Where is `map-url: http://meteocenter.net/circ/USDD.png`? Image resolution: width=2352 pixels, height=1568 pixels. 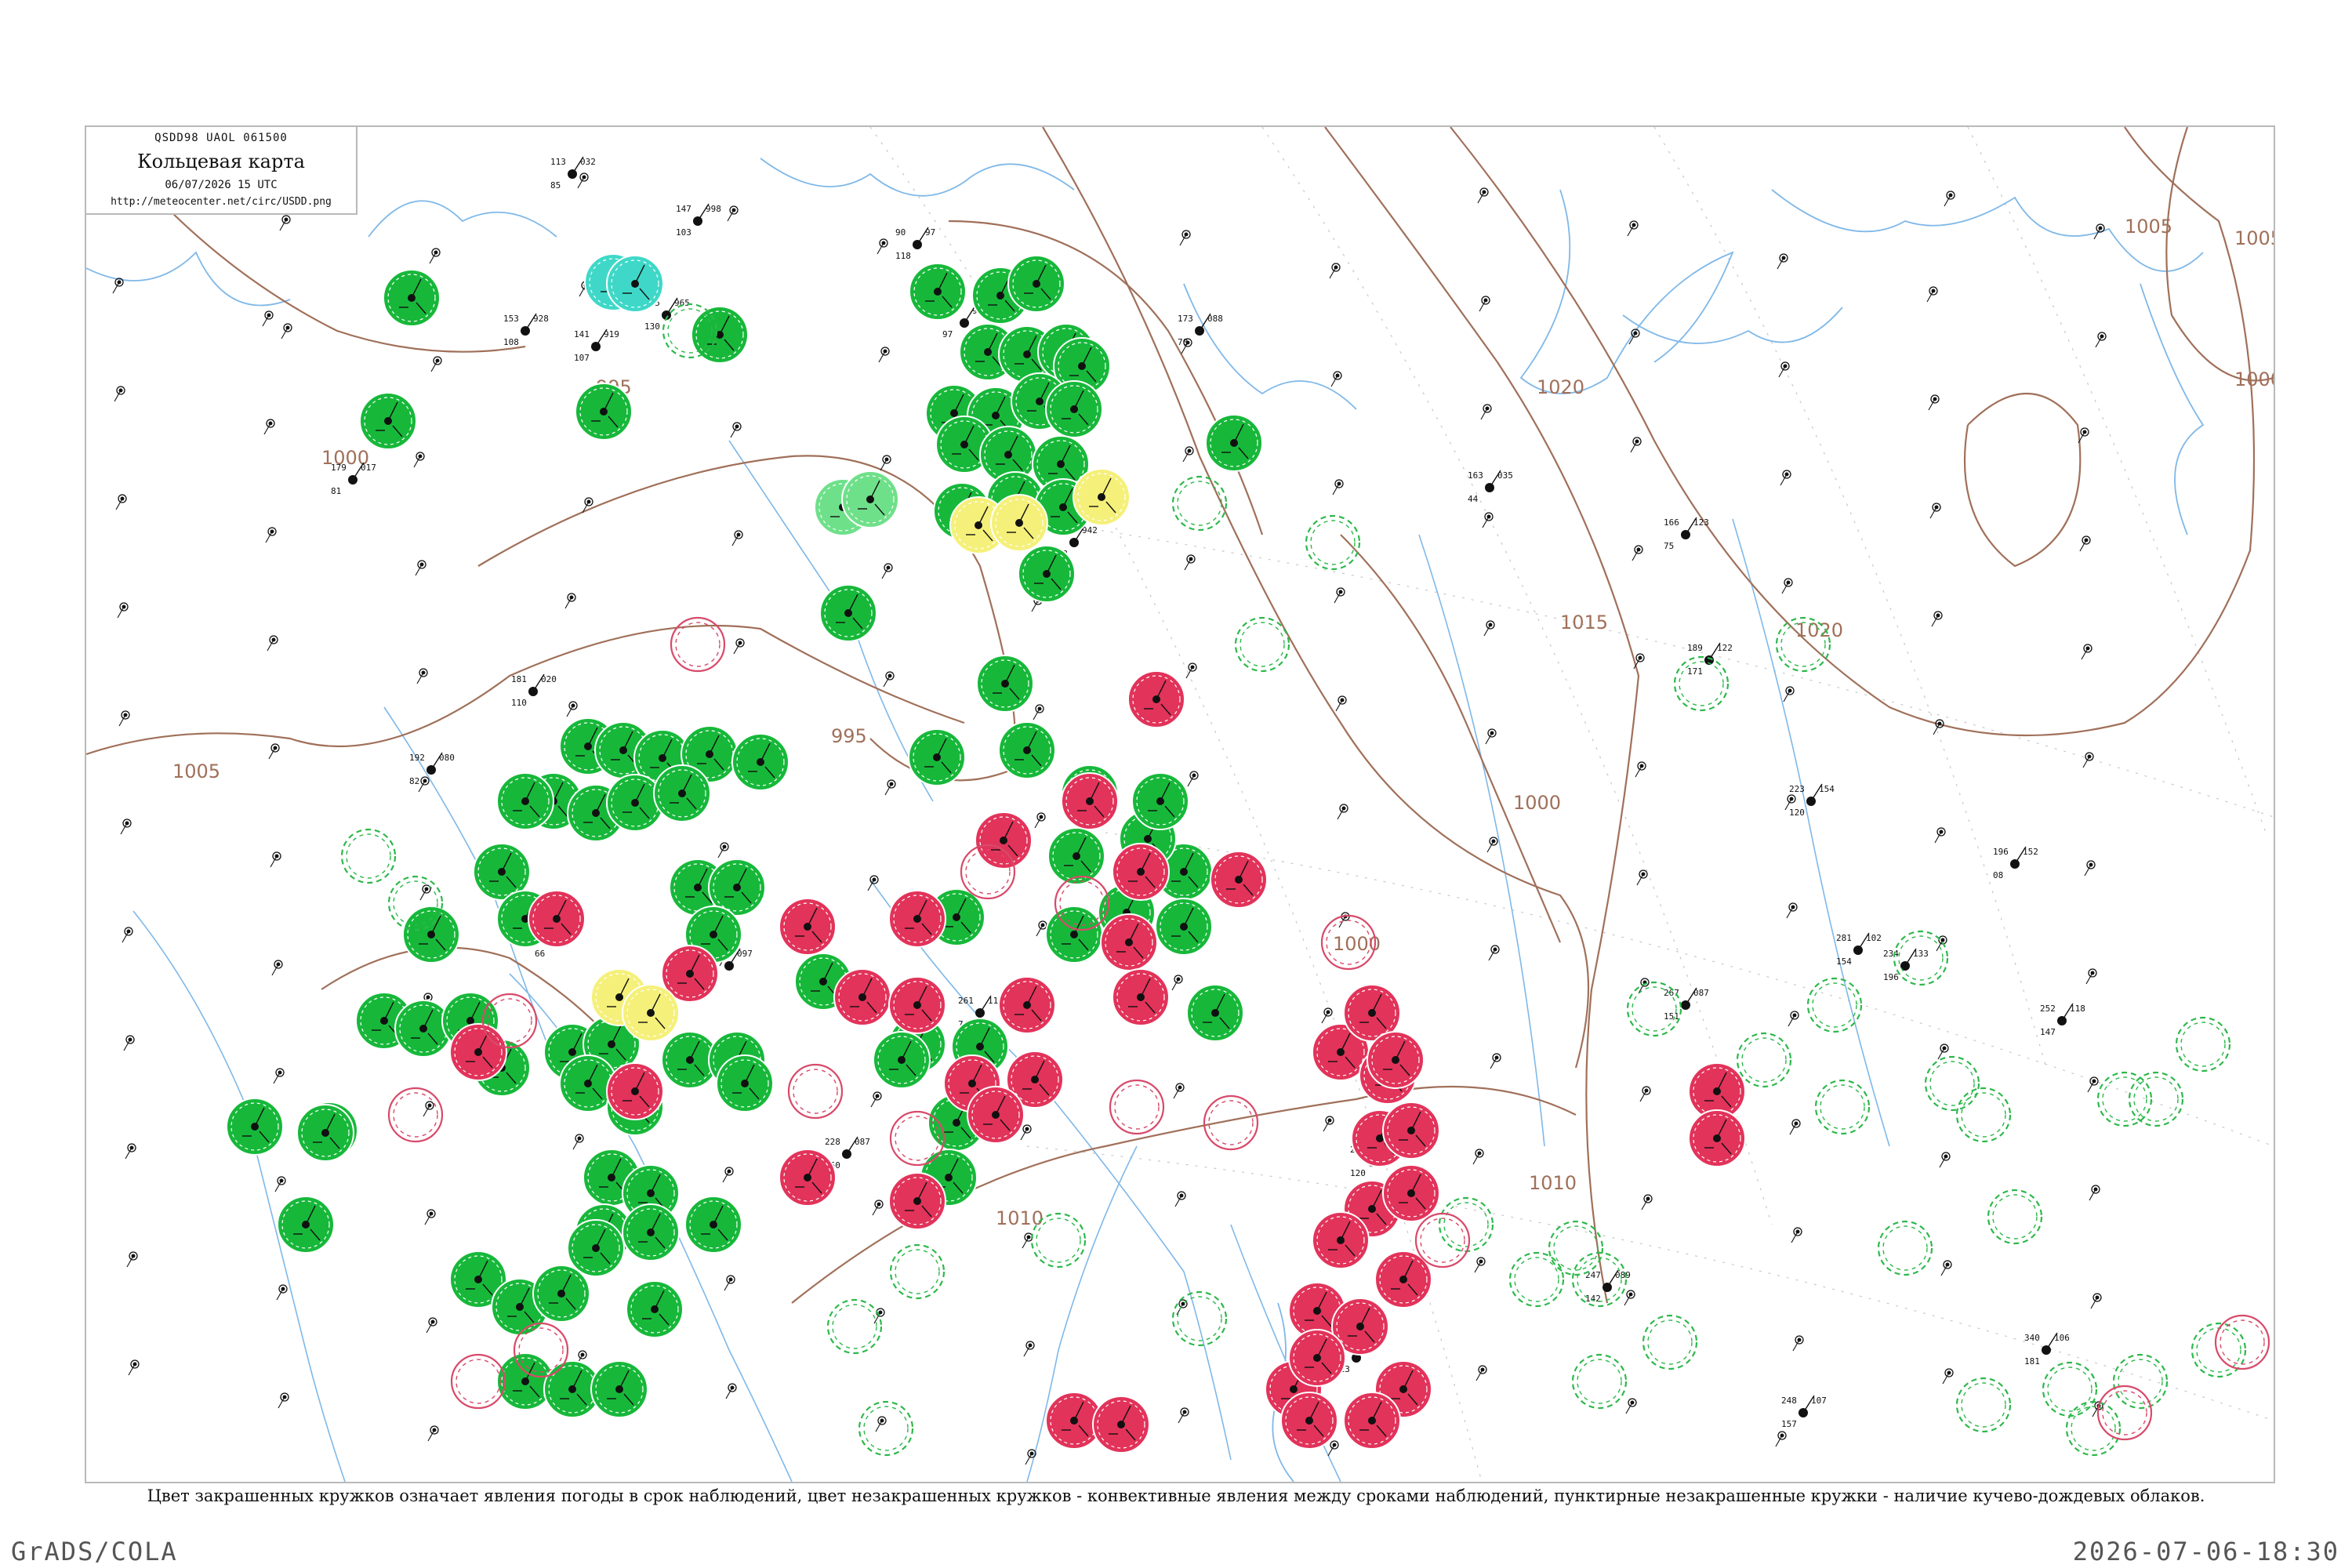 map-url: http://meteocenter.net/circ/USDD.png is located at coordinates (221, 202).